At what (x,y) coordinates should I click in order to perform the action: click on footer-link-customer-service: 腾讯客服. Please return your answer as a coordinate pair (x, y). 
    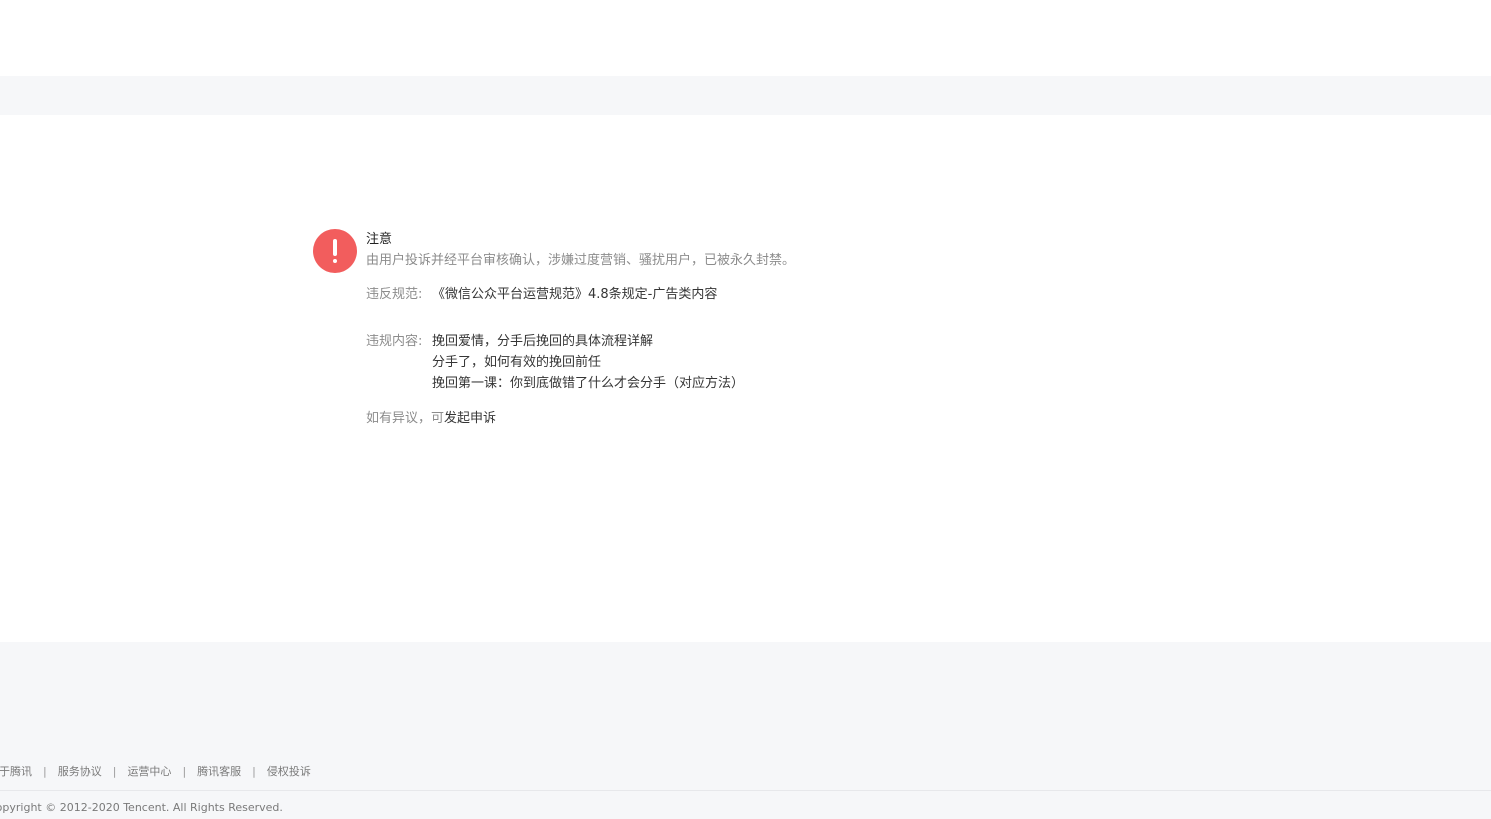
    Looking at the image, I should click on (219, 771).